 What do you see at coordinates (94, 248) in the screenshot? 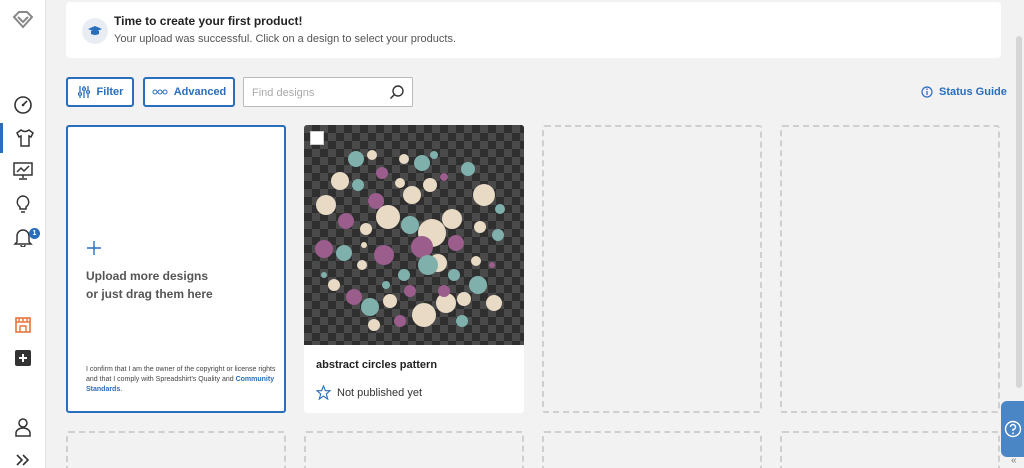
I see `plus-icon` at bounding box center [94, 248].